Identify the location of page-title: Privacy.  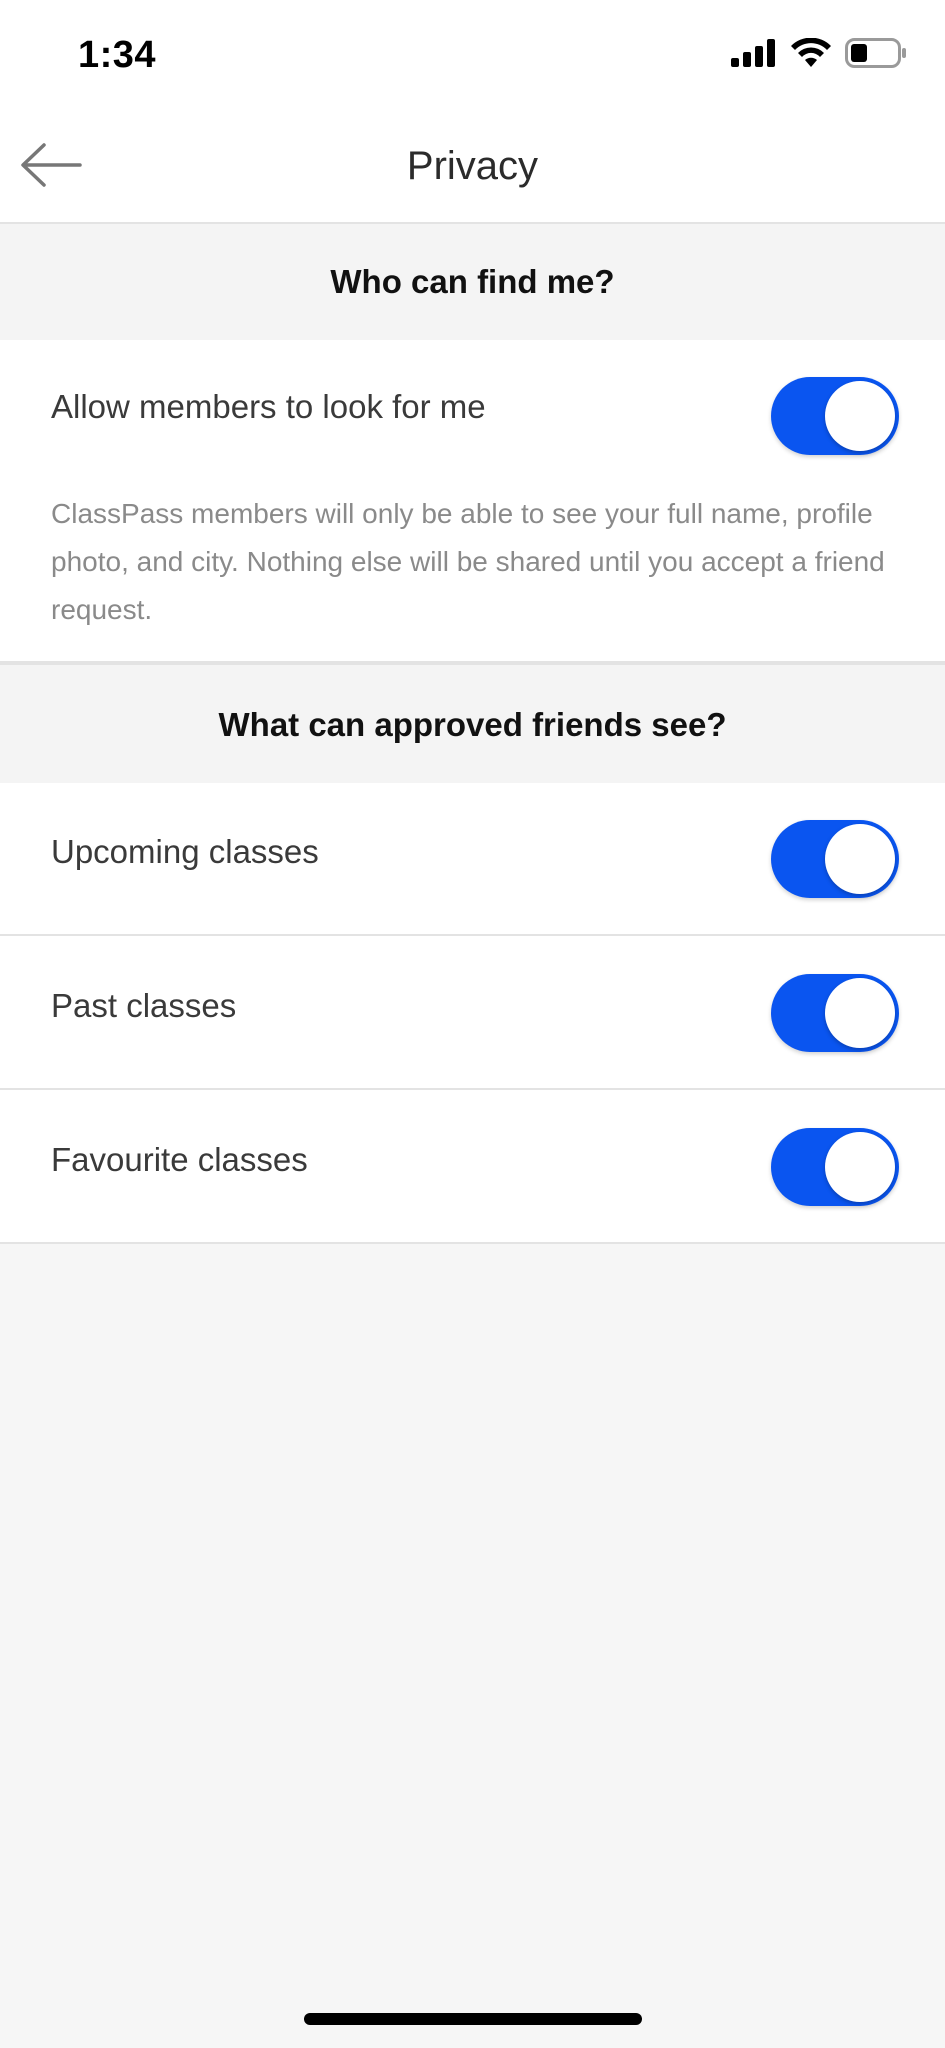
(472, 166).